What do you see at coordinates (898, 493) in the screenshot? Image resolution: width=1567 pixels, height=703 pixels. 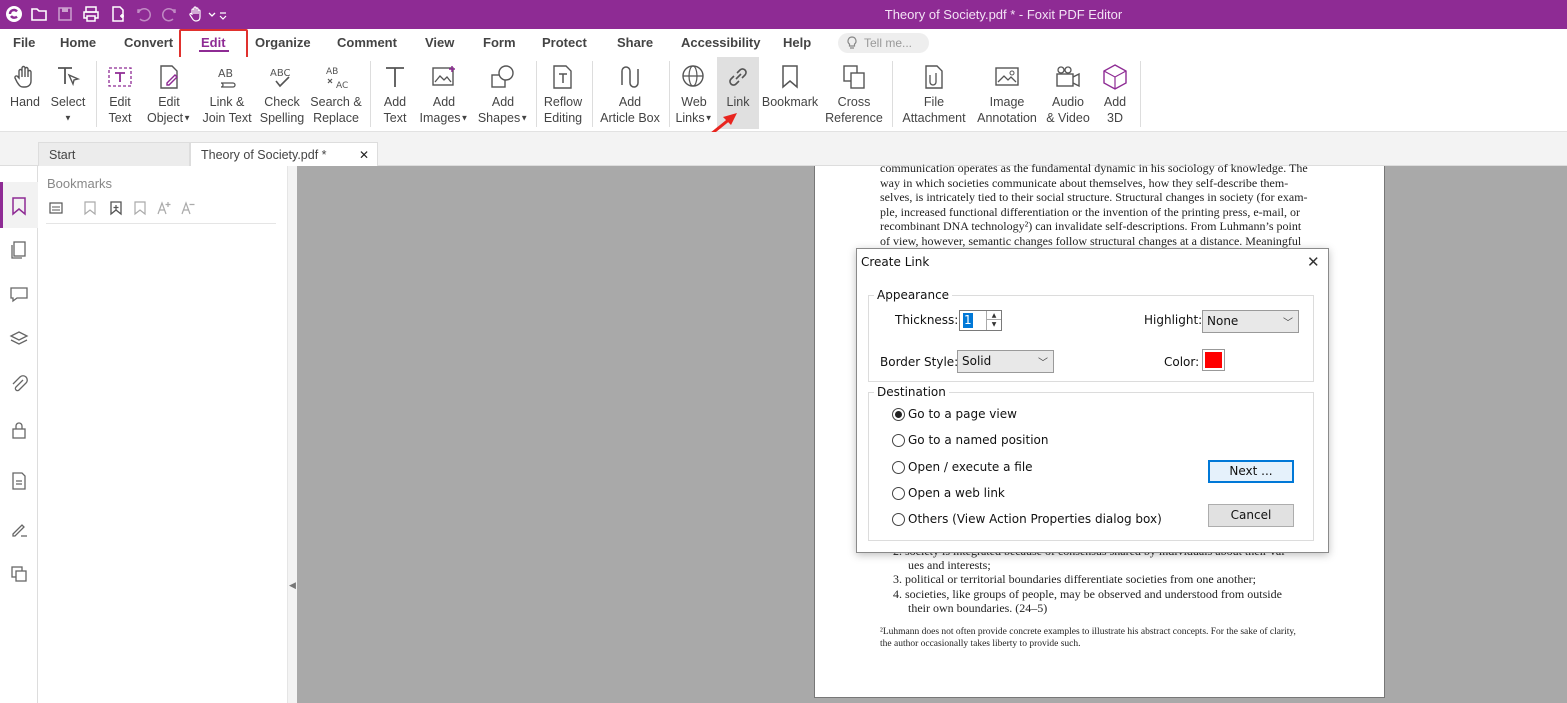 I see `radio-web-link` at bounding box center [898, 493].